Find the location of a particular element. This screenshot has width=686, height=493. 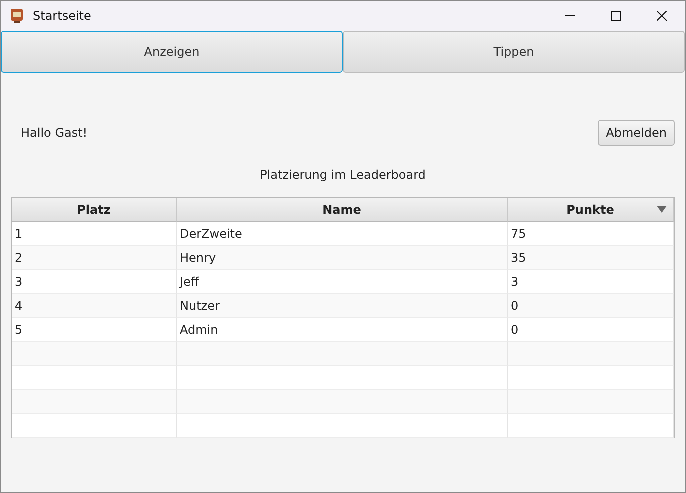

window-title: Startseite is located at coordinates (62, 16).